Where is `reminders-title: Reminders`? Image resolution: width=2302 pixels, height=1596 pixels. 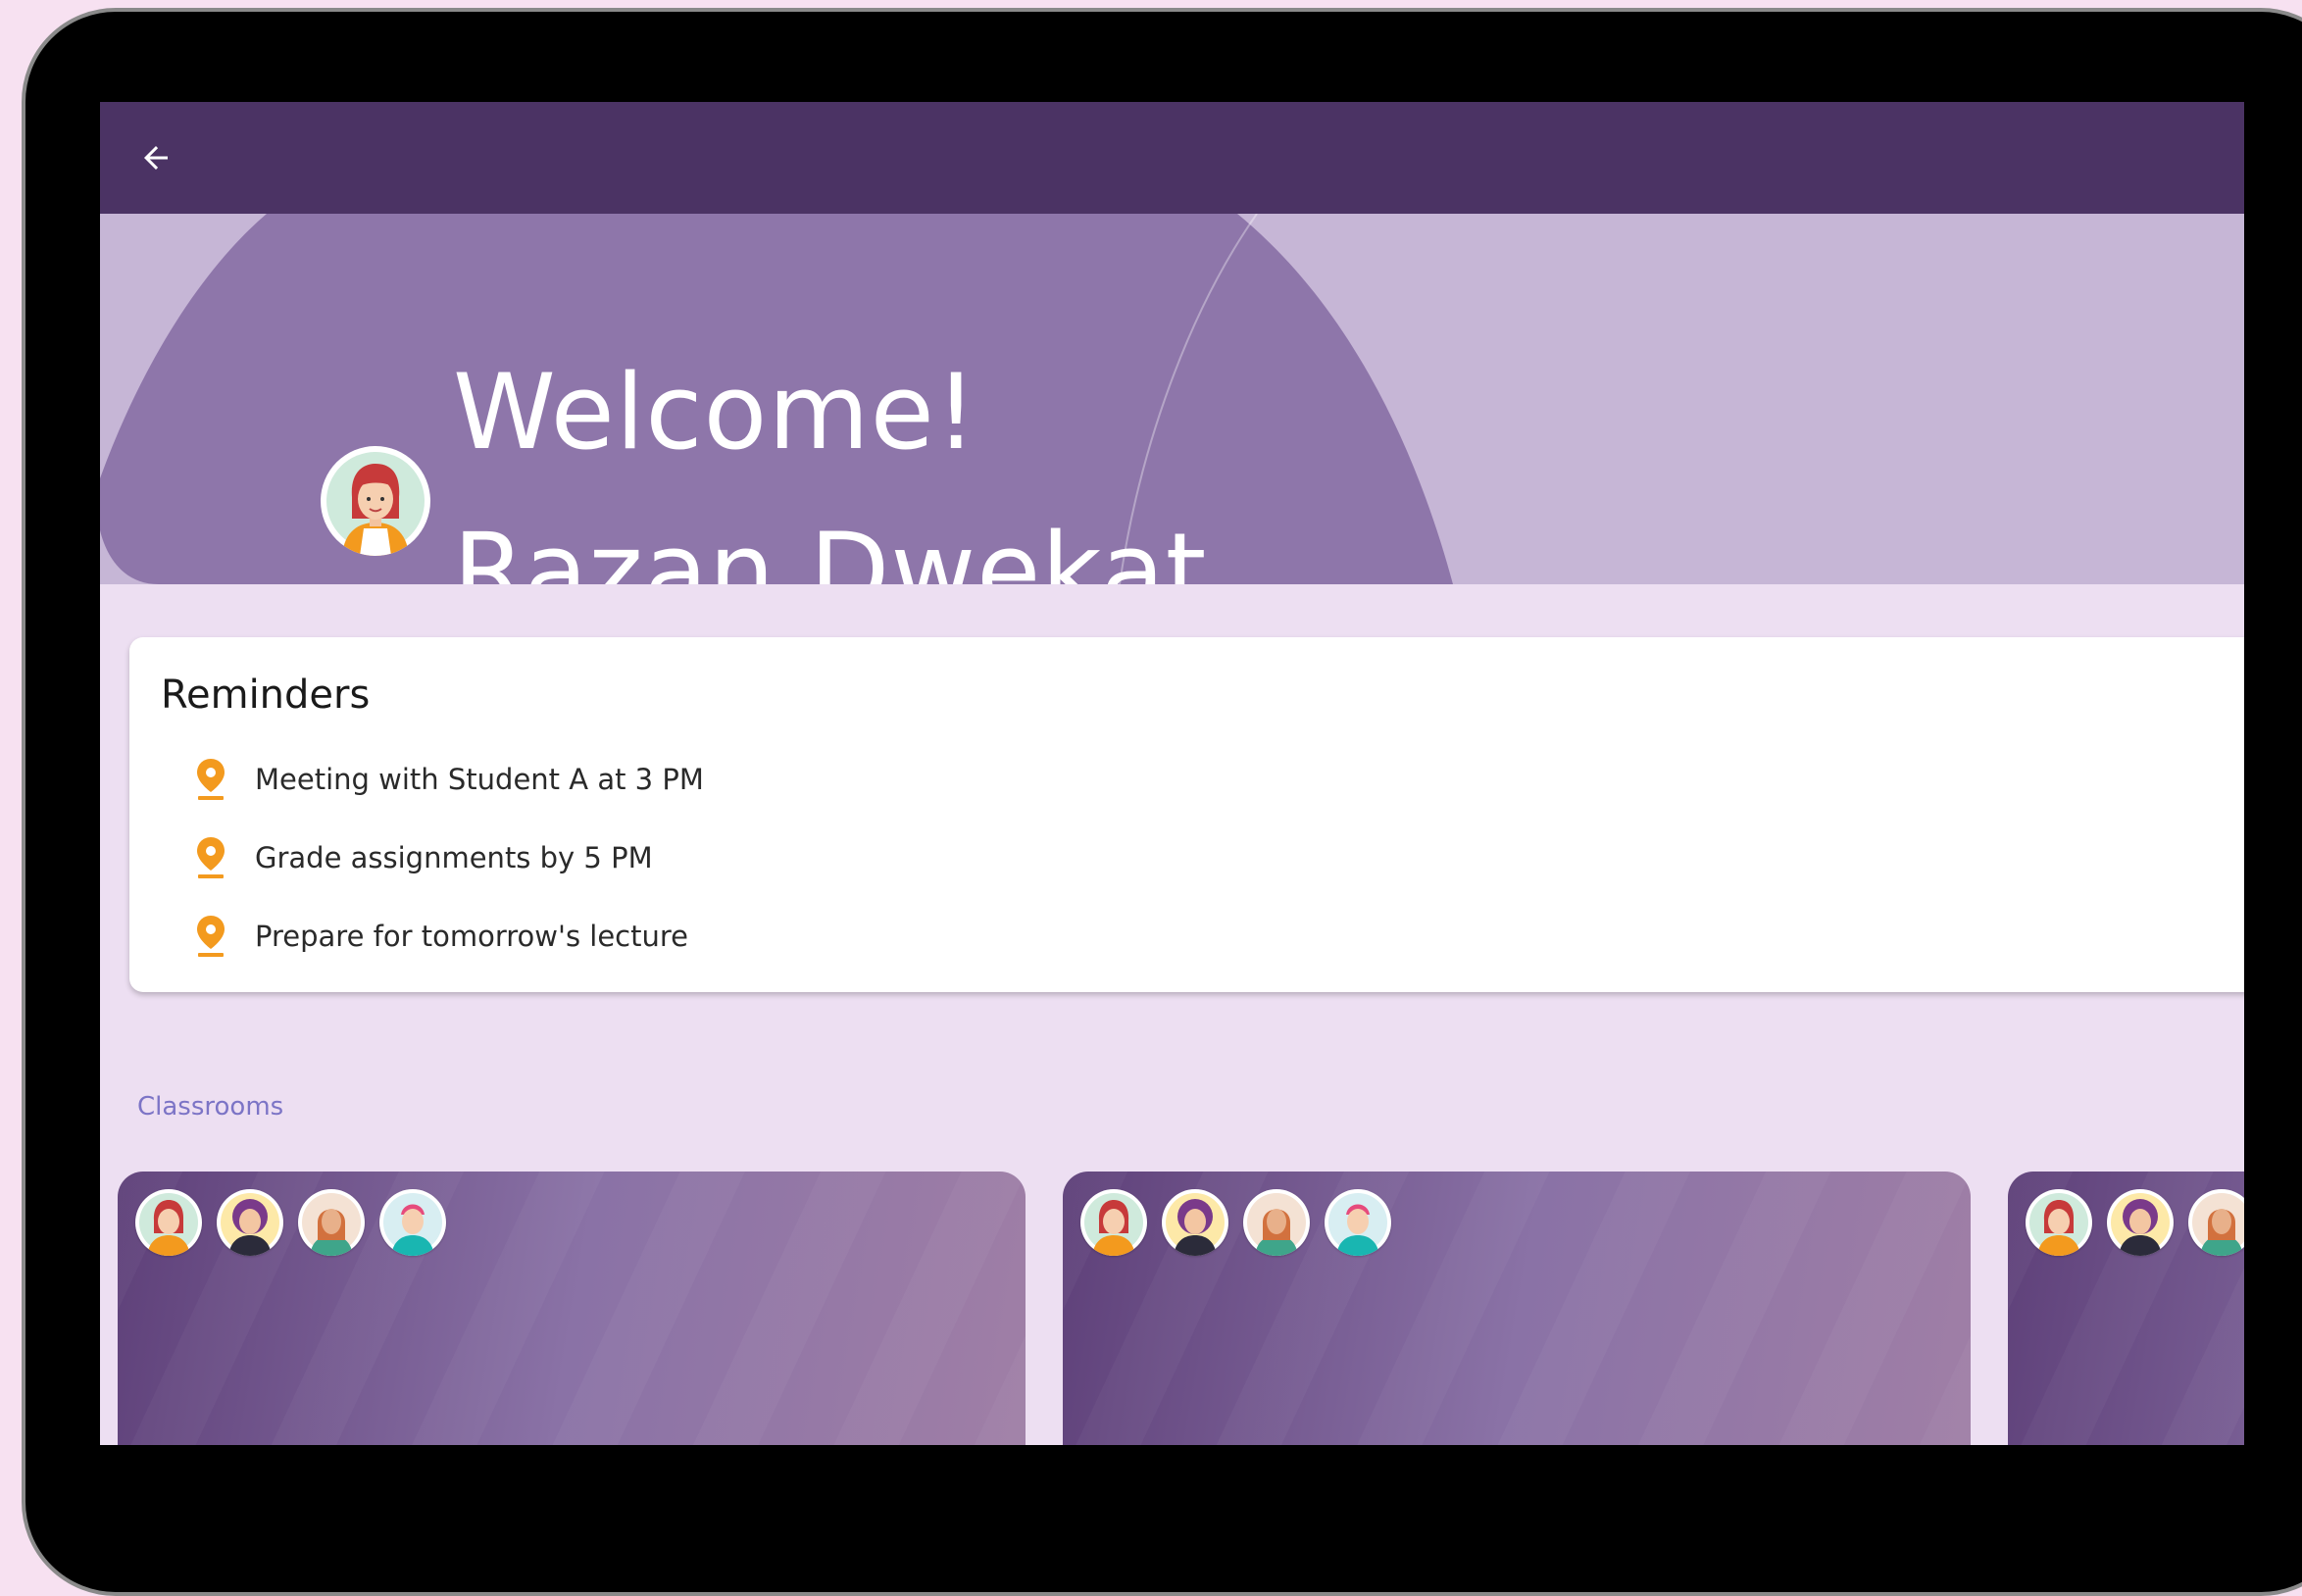 reminders-title: Reminders is located at coordinates (266, 695).